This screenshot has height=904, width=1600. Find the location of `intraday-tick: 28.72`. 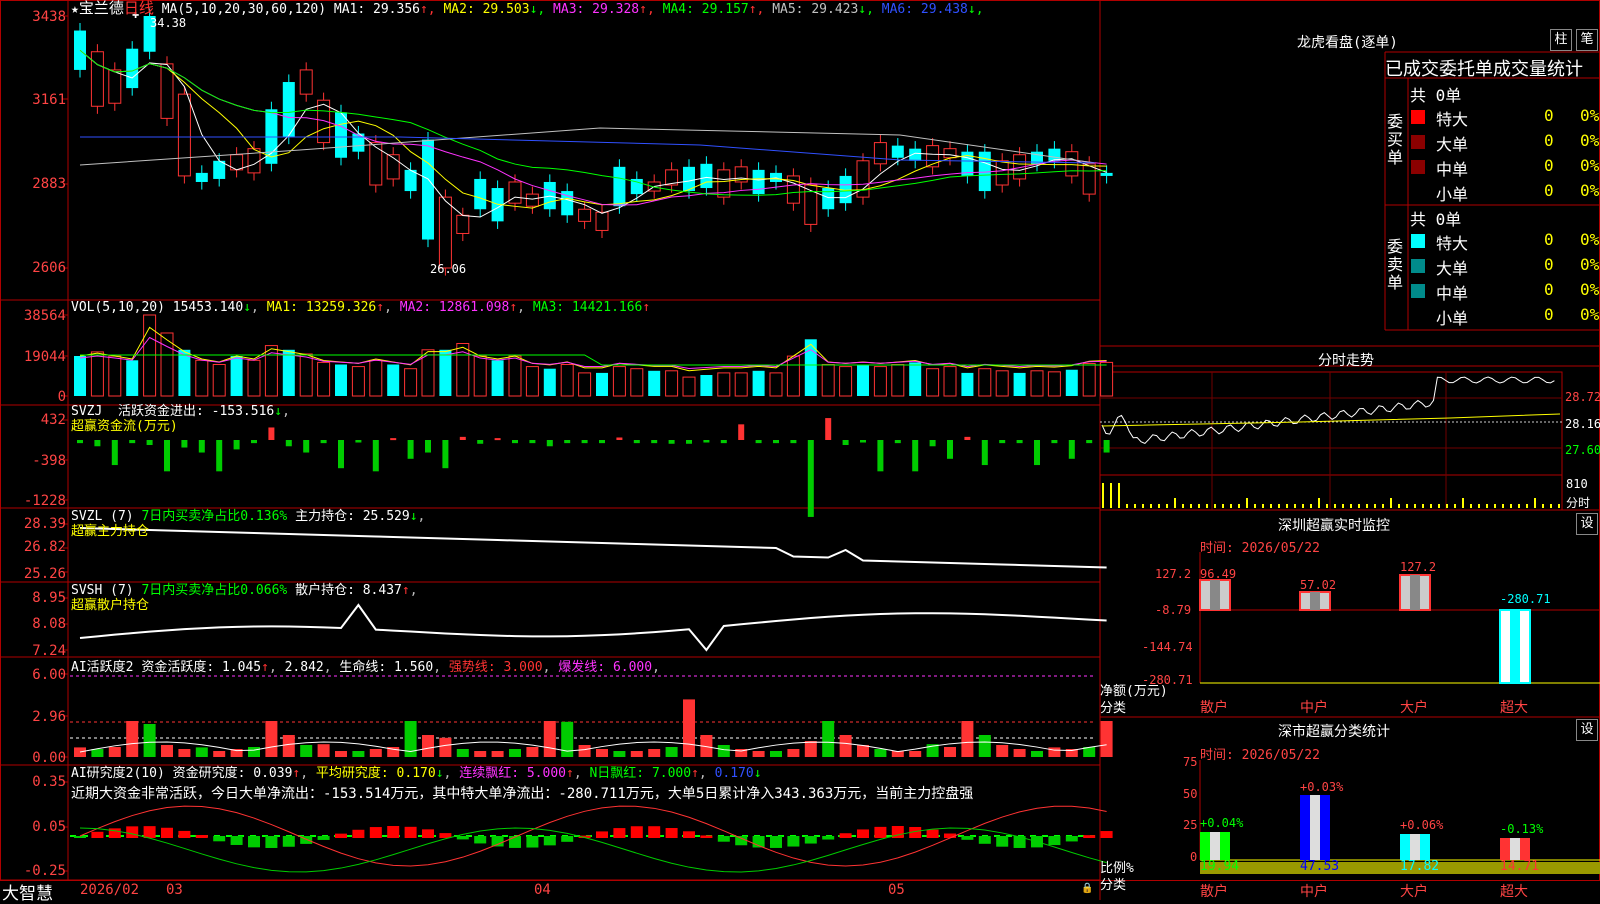

intraday-tick: 28.72 is located at coordinates (1582, 397).